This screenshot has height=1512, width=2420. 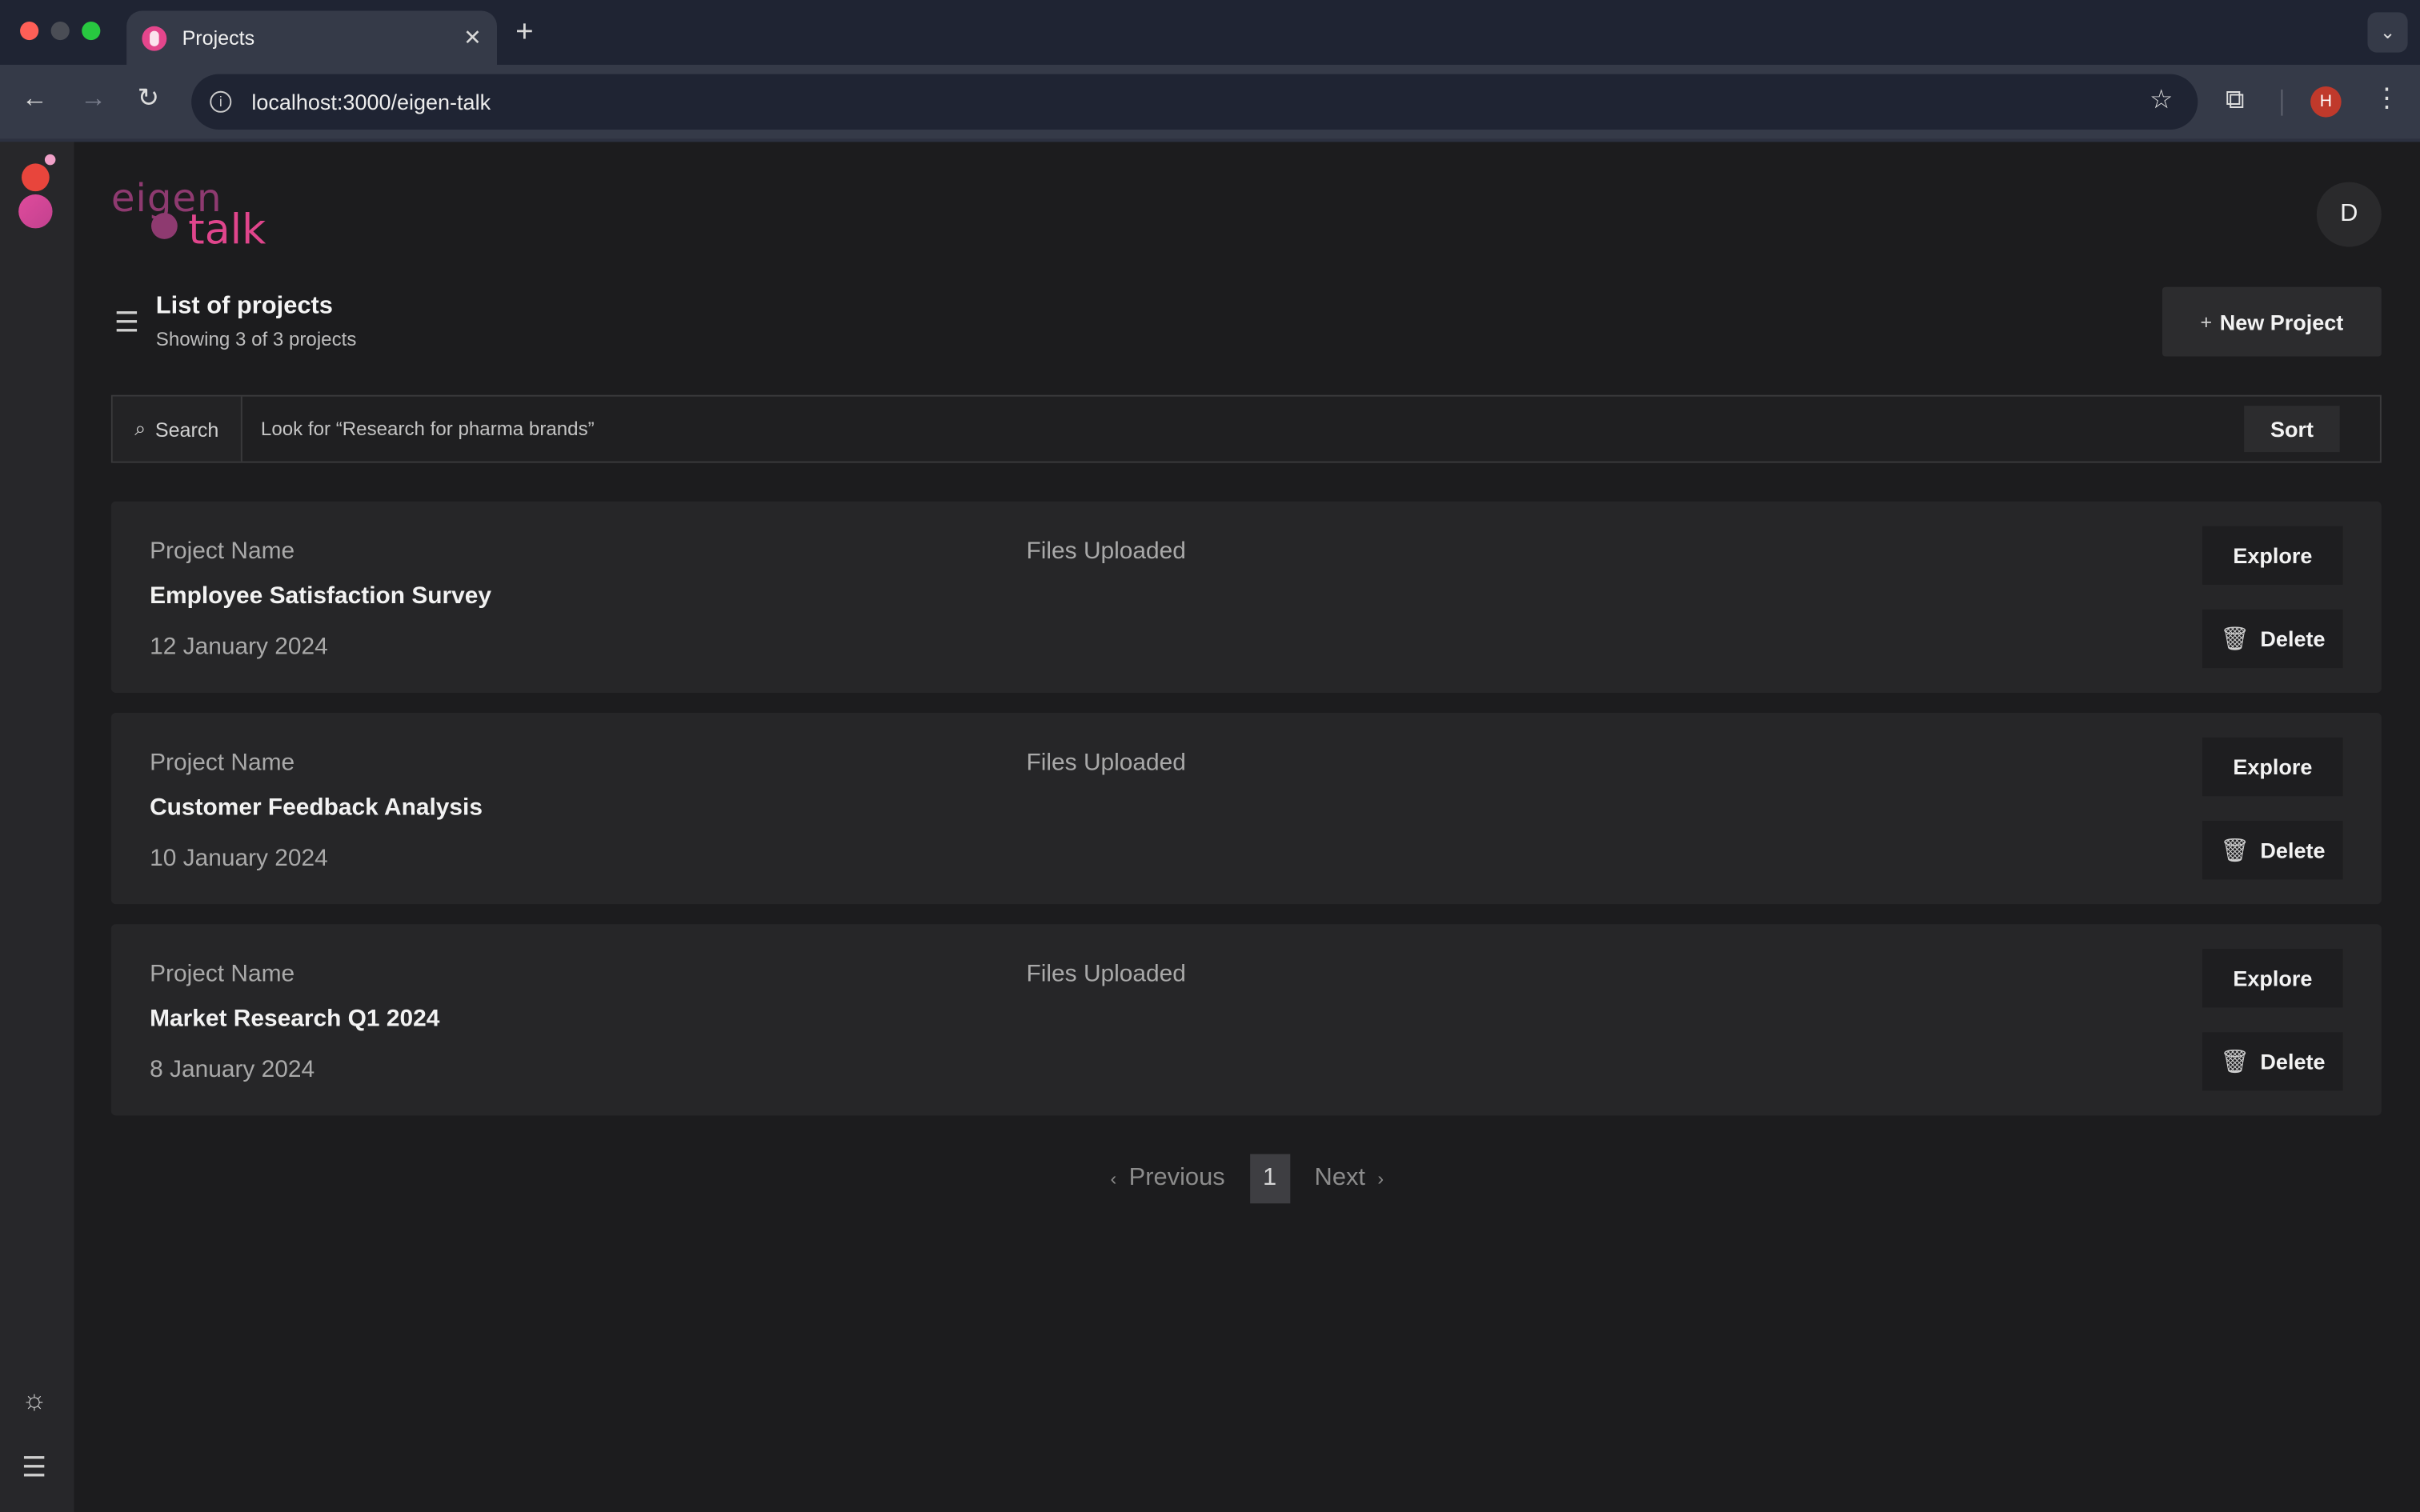 What do you see at coordinates (37, 193) in the screenshot?
I see `app-logo-icon` at bounding box center [37, 193].